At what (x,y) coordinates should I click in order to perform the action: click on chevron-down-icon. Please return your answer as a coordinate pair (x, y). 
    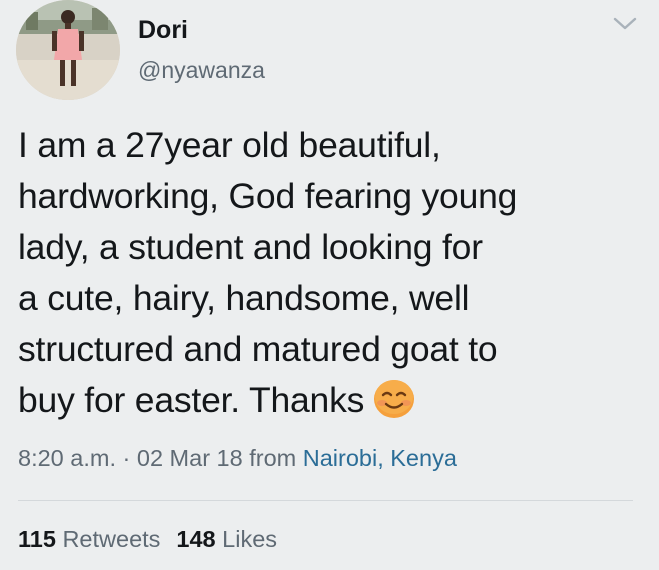
    Looking at the image, I should click on (625, 24).